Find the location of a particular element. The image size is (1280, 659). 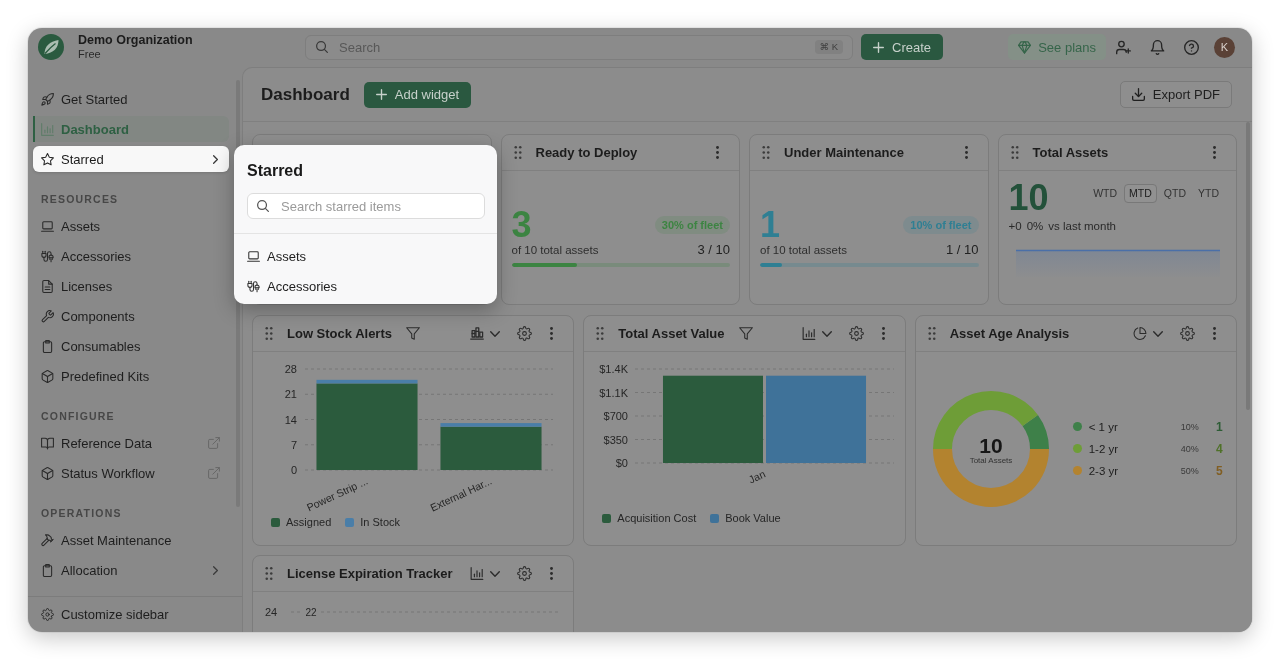

widget-title: Low Stock Alerts is located at coordinates (339, 333).